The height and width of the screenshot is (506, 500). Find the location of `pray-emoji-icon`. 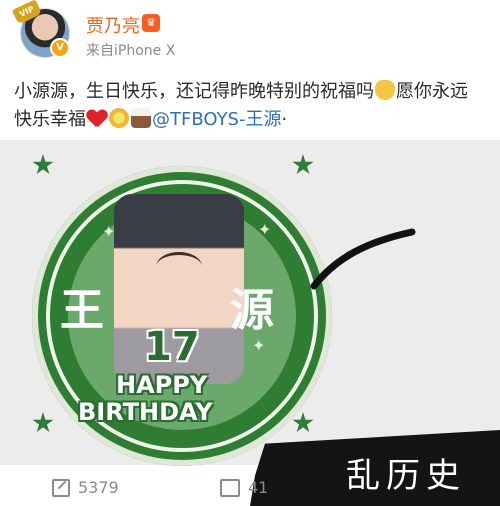

pray-emoji-icon is located at coordinates (385, 90).